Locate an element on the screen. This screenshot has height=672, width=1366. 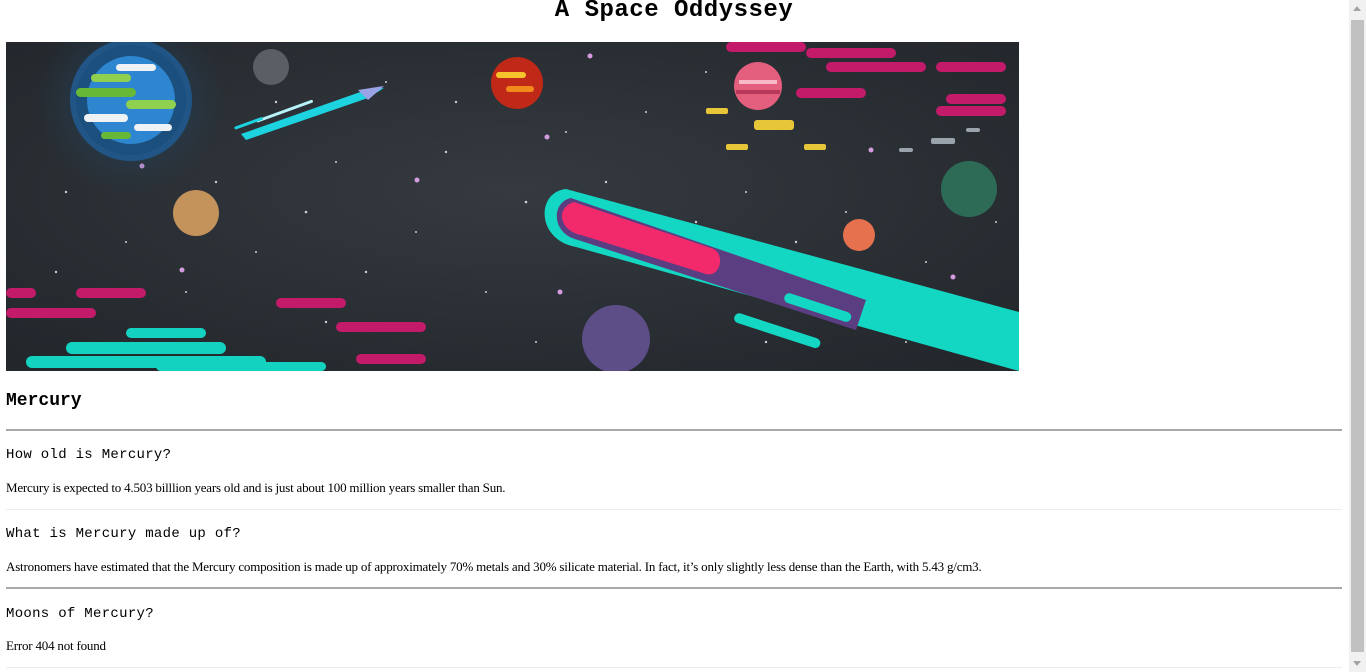
question-composition: What is Mercury made up of? is located at coordinates (123, 534).